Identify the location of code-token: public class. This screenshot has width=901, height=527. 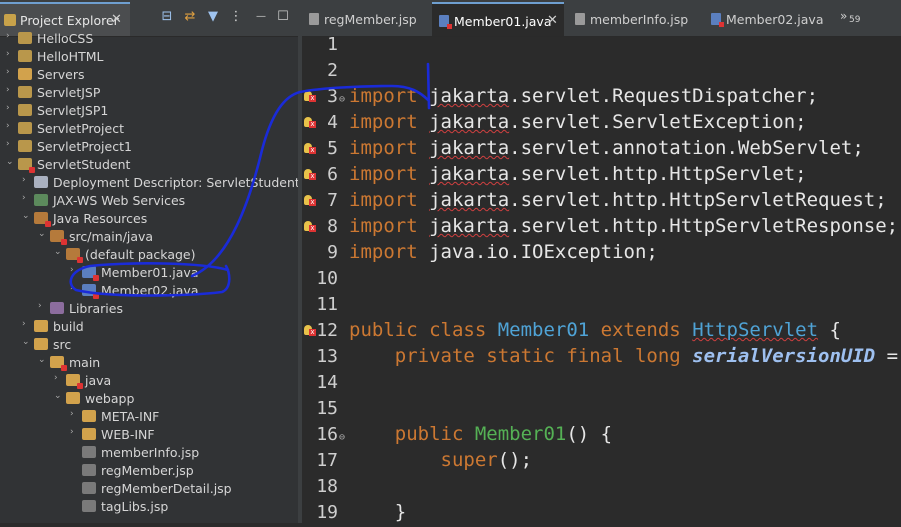
(423, 330).